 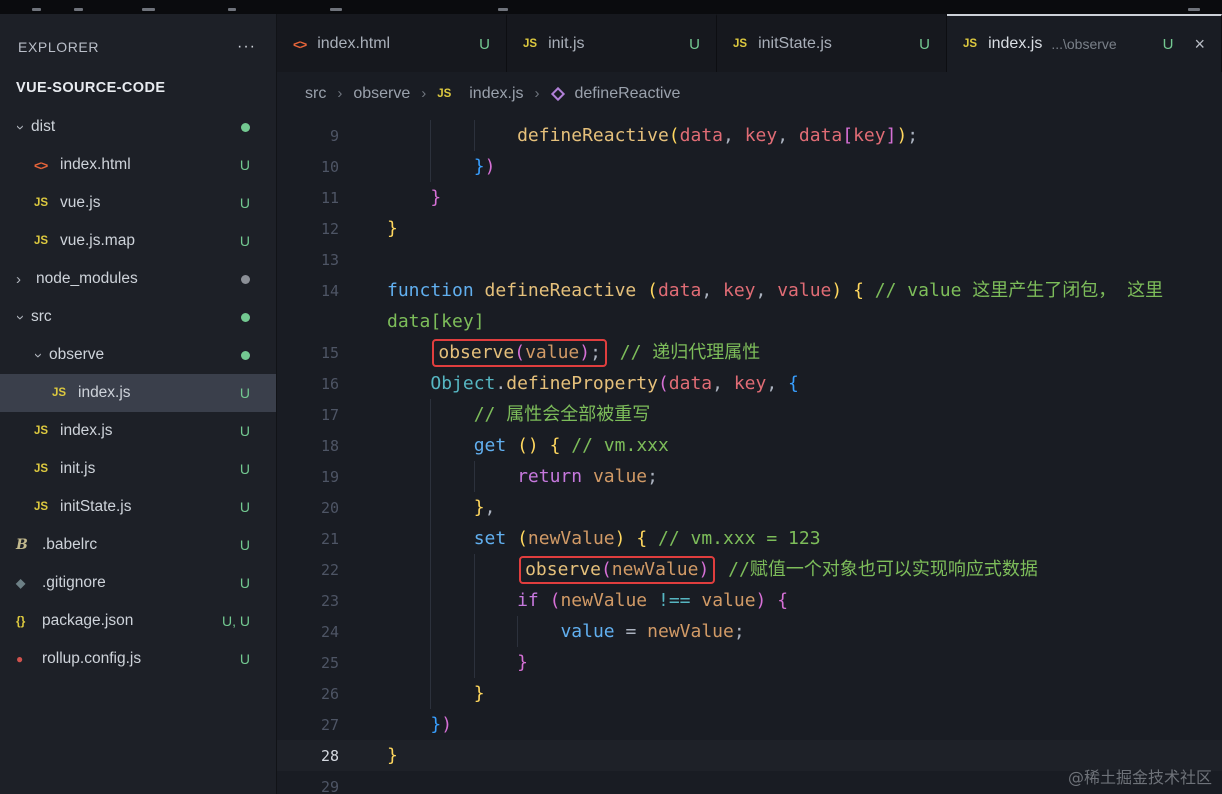 What do you see at coordinates (749, 383) in the screenshot?
I see `code-line: 16 Object.defineProperty(data, key, {` at bounding box center [749, 383].